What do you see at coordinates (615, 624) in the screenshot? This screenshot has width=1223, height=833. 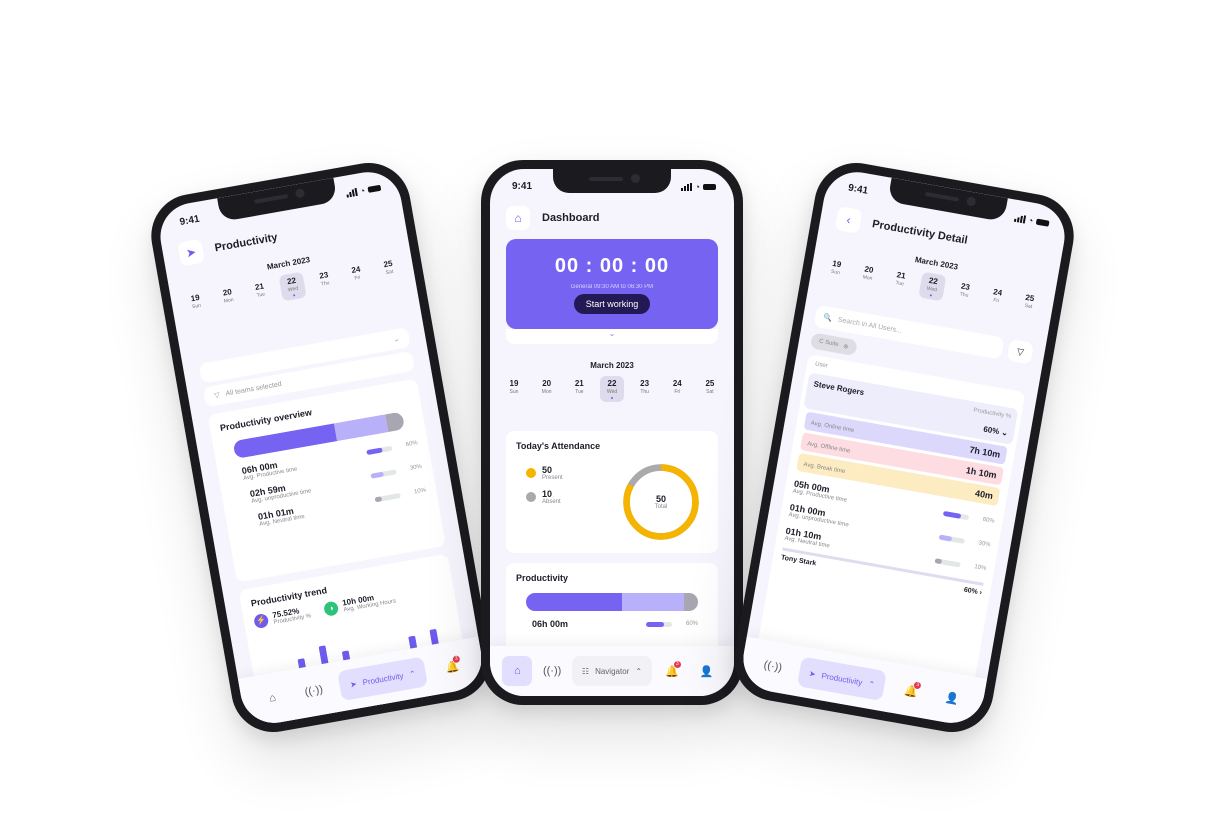 I see `metric-productive: 06h 00m 60%` at bounding box center [615, 624].